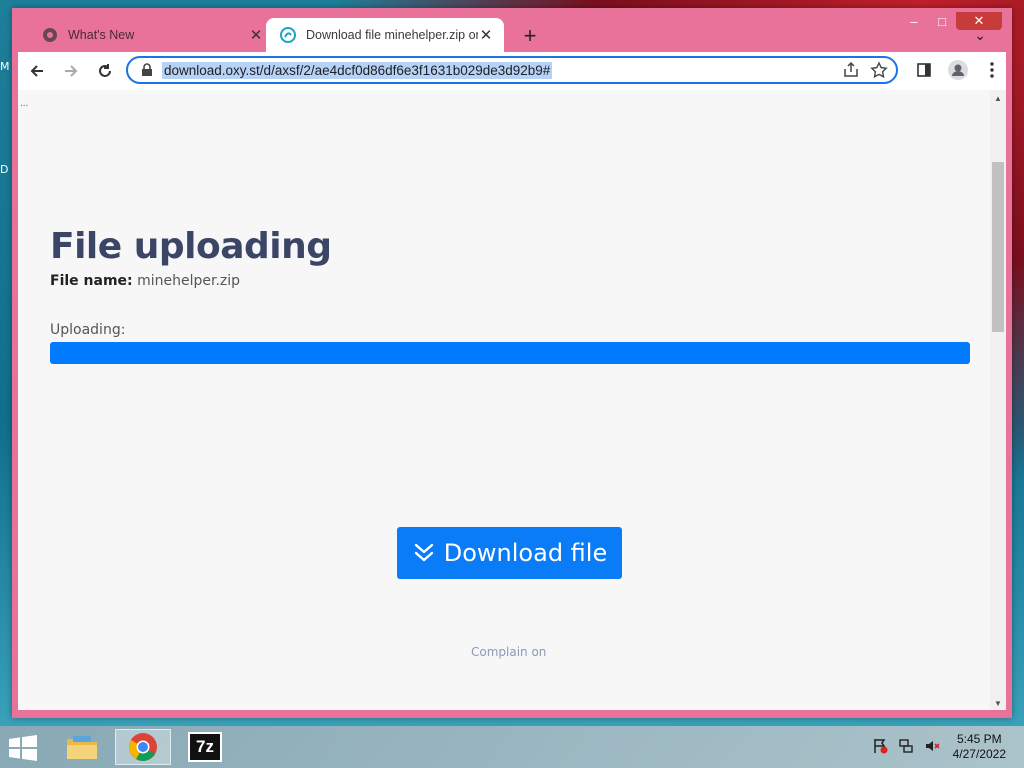 This screenshot has height=768, width=1024. Describe the element at coordinates (23, 748) in the screenshot. I see `windows-start-icon` at that location.